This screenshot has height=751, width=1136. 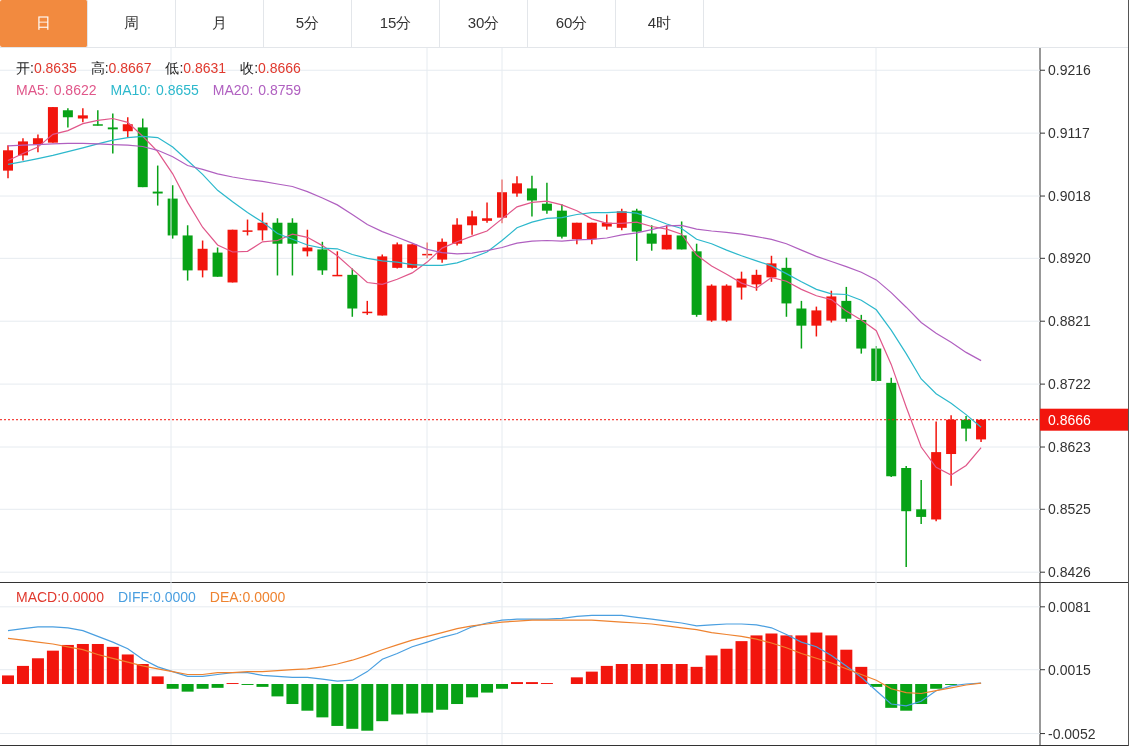 What do you see at coordinates (1069, 669) in the screenshot?
I see `axis-label: 0.0015` at bounding box center [1069, 669].